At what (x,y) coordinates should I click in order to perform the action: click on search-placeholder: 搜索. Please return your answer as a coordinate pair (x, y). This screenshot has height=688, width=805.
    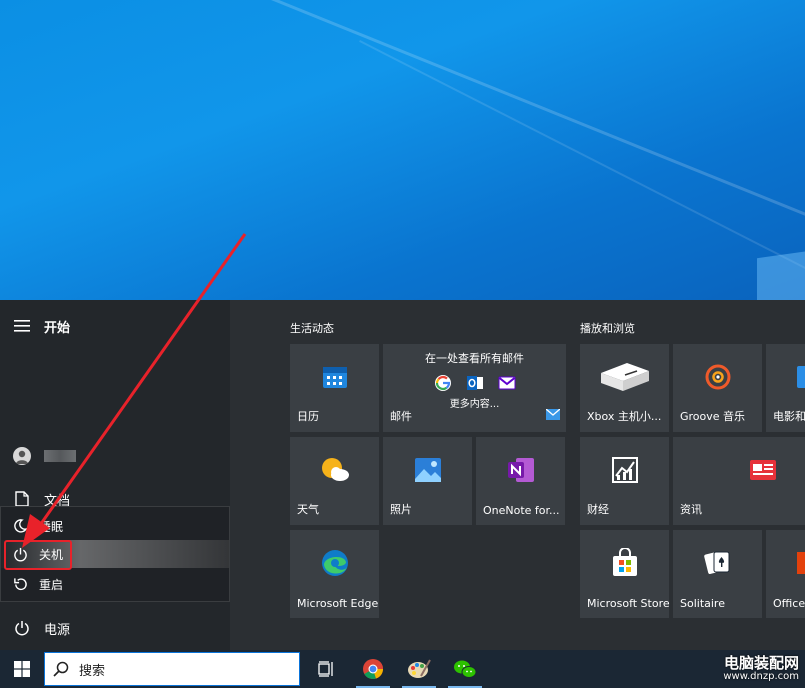
    Looking at the image, I should click on (92, 671).